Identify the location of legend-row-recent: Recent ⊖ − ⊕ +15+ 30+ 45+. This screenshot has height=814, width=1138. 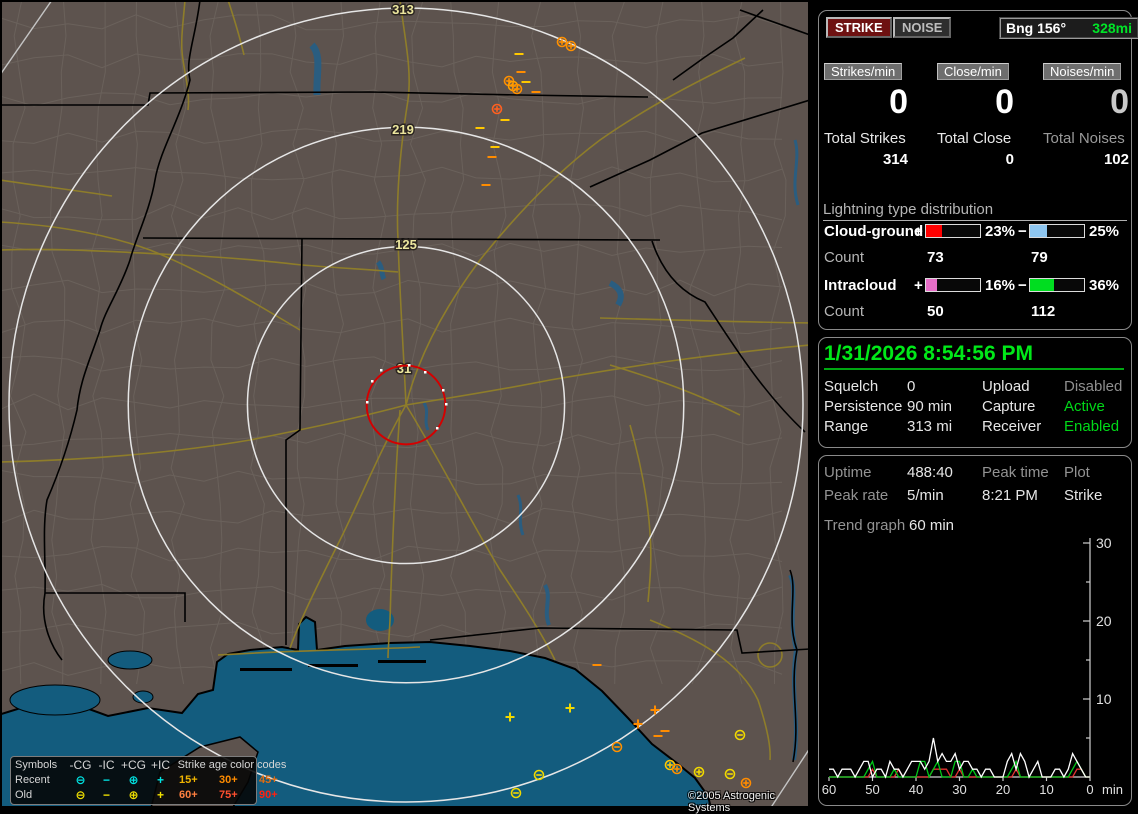
(146, 780).